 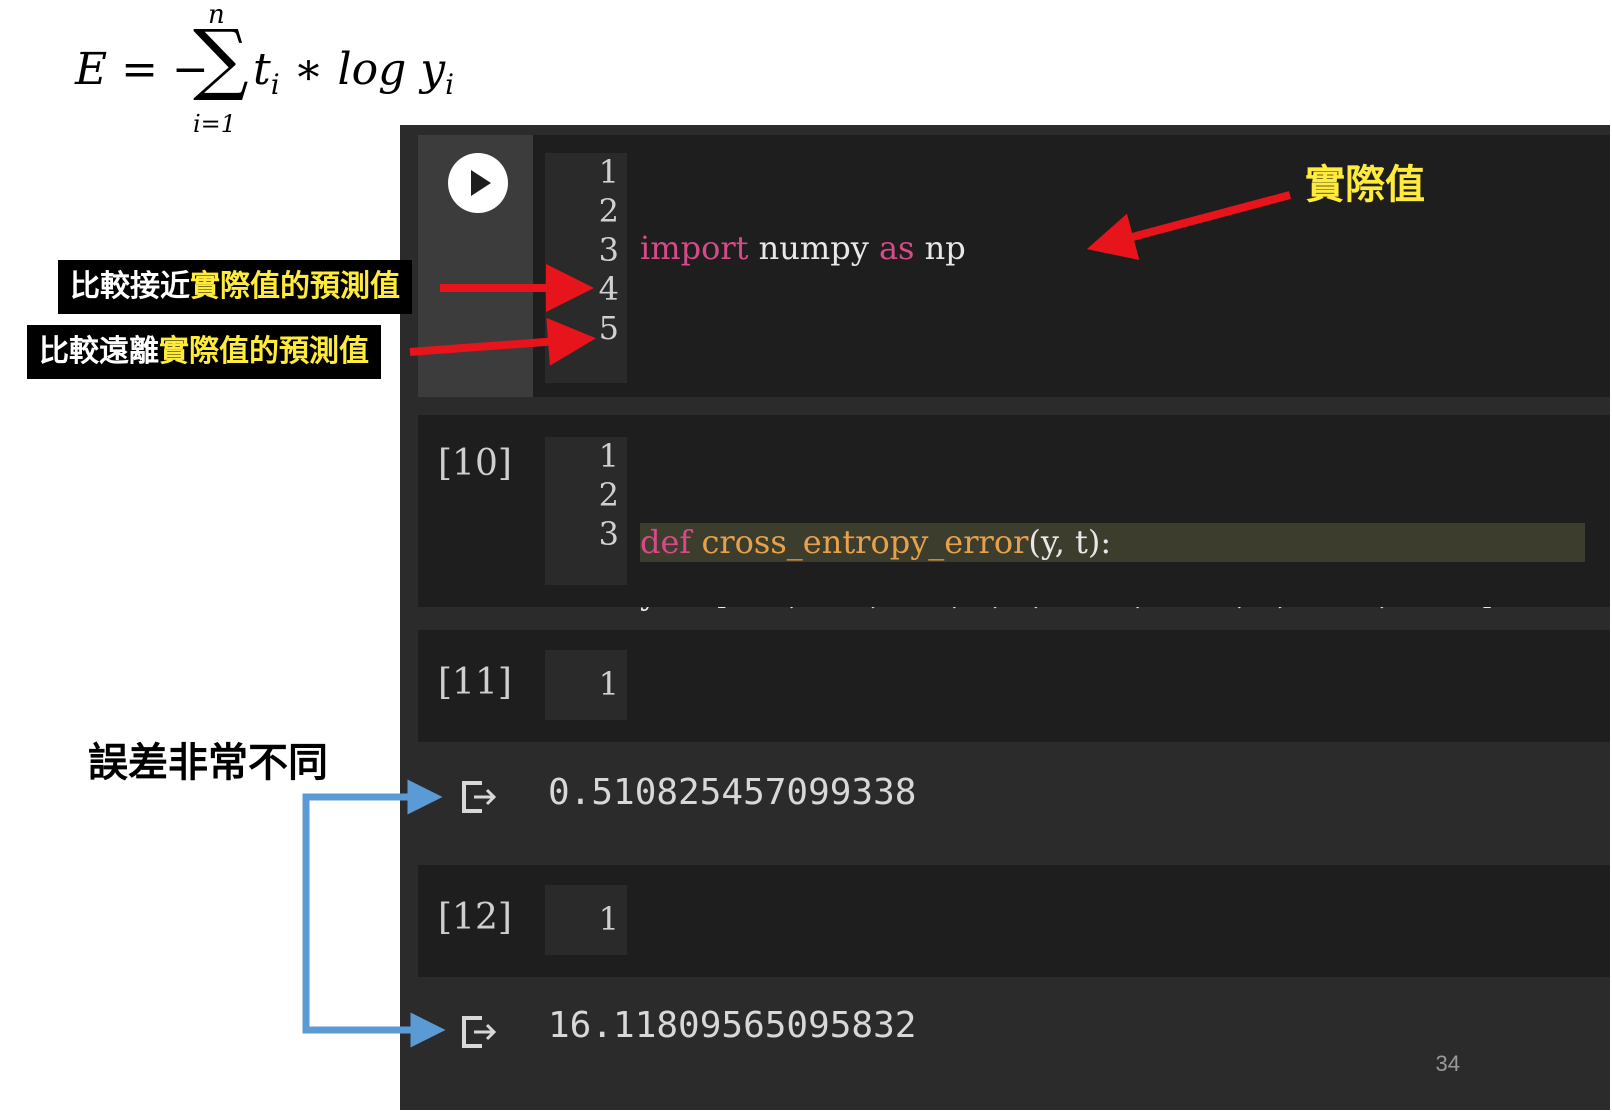 What do you see at coordinates (361, 913) in the screenshot?
I see `bracket-connector` at bounding box center [361, 913].